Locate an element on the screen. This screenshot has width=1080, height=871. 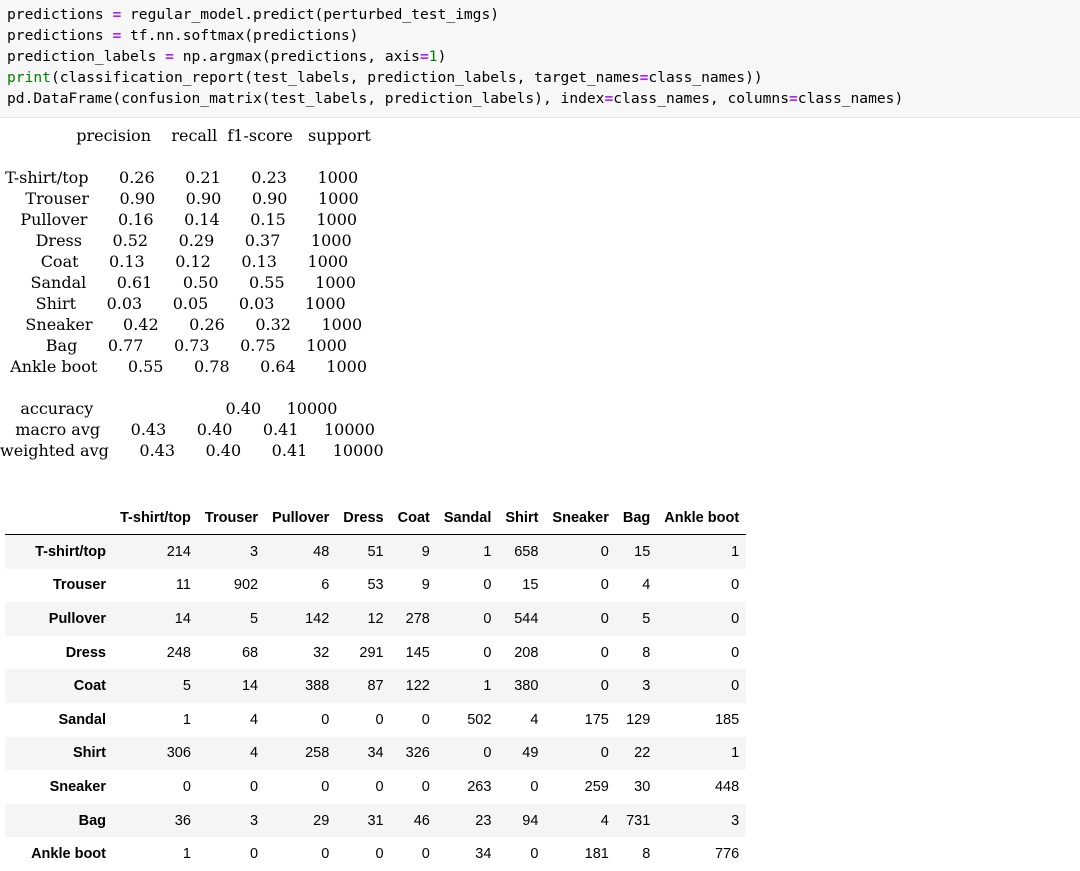
row-header: Bag is located at coordinates (92, 820).